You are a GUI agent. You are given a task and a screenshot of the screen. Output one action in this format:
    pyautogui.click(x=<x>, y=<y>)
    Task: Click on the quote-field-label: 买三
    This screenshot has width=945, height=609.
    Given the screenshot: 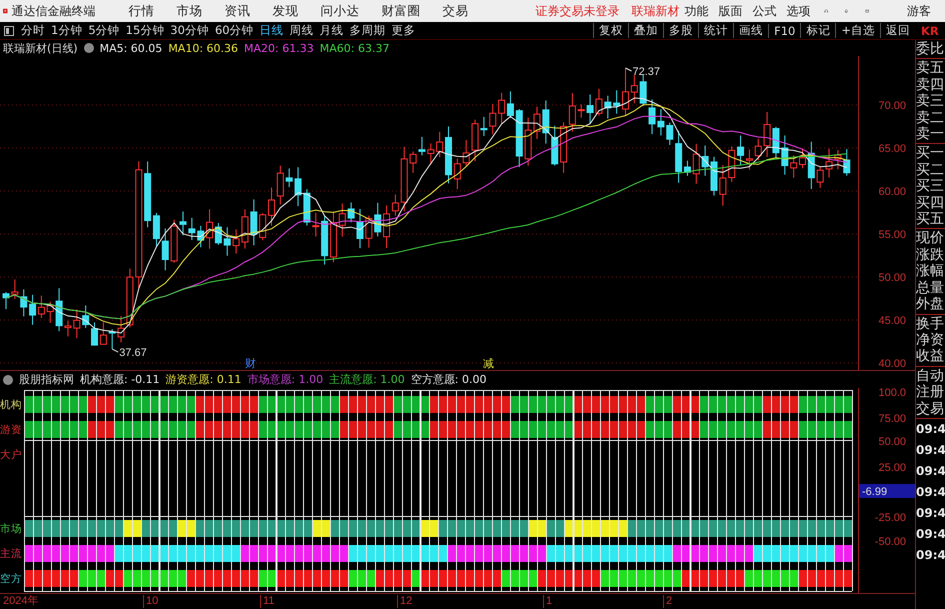 What is the action you would take?
    pyautogui.click(x=930, y=186)
    